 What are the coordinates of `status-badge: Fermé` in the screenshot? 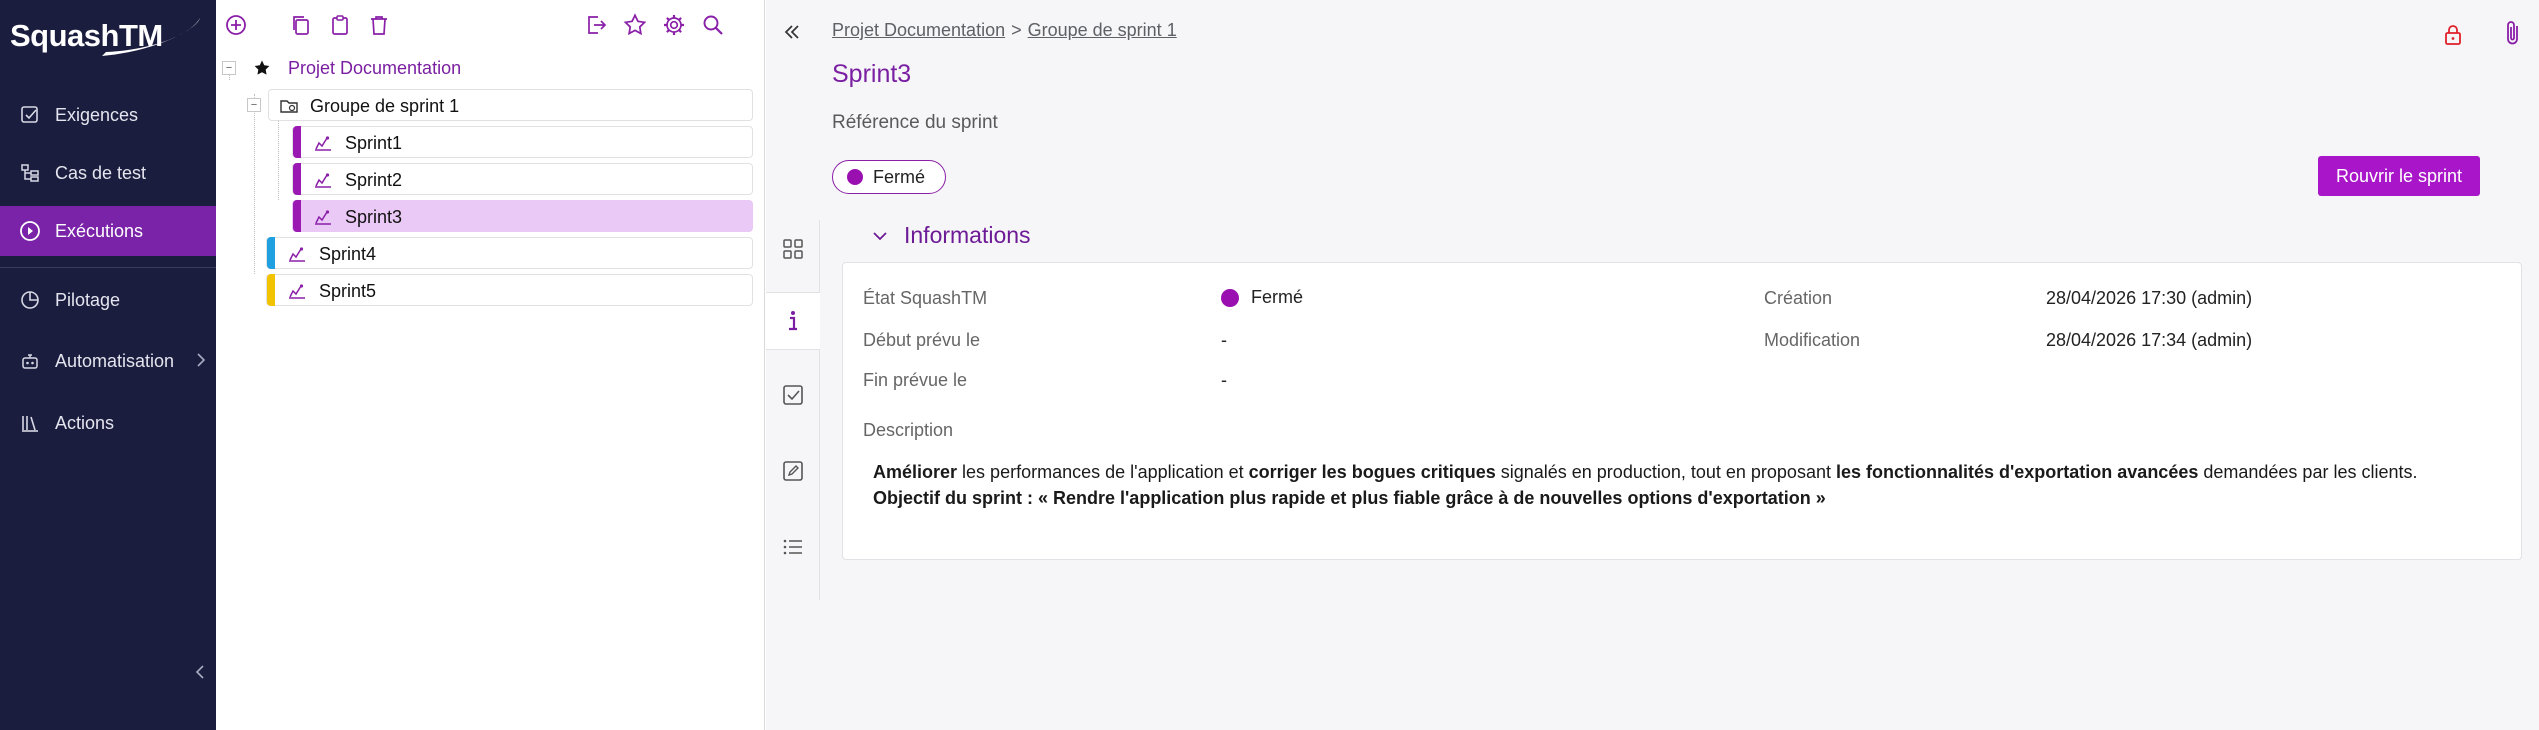 It's located at (889, 177).